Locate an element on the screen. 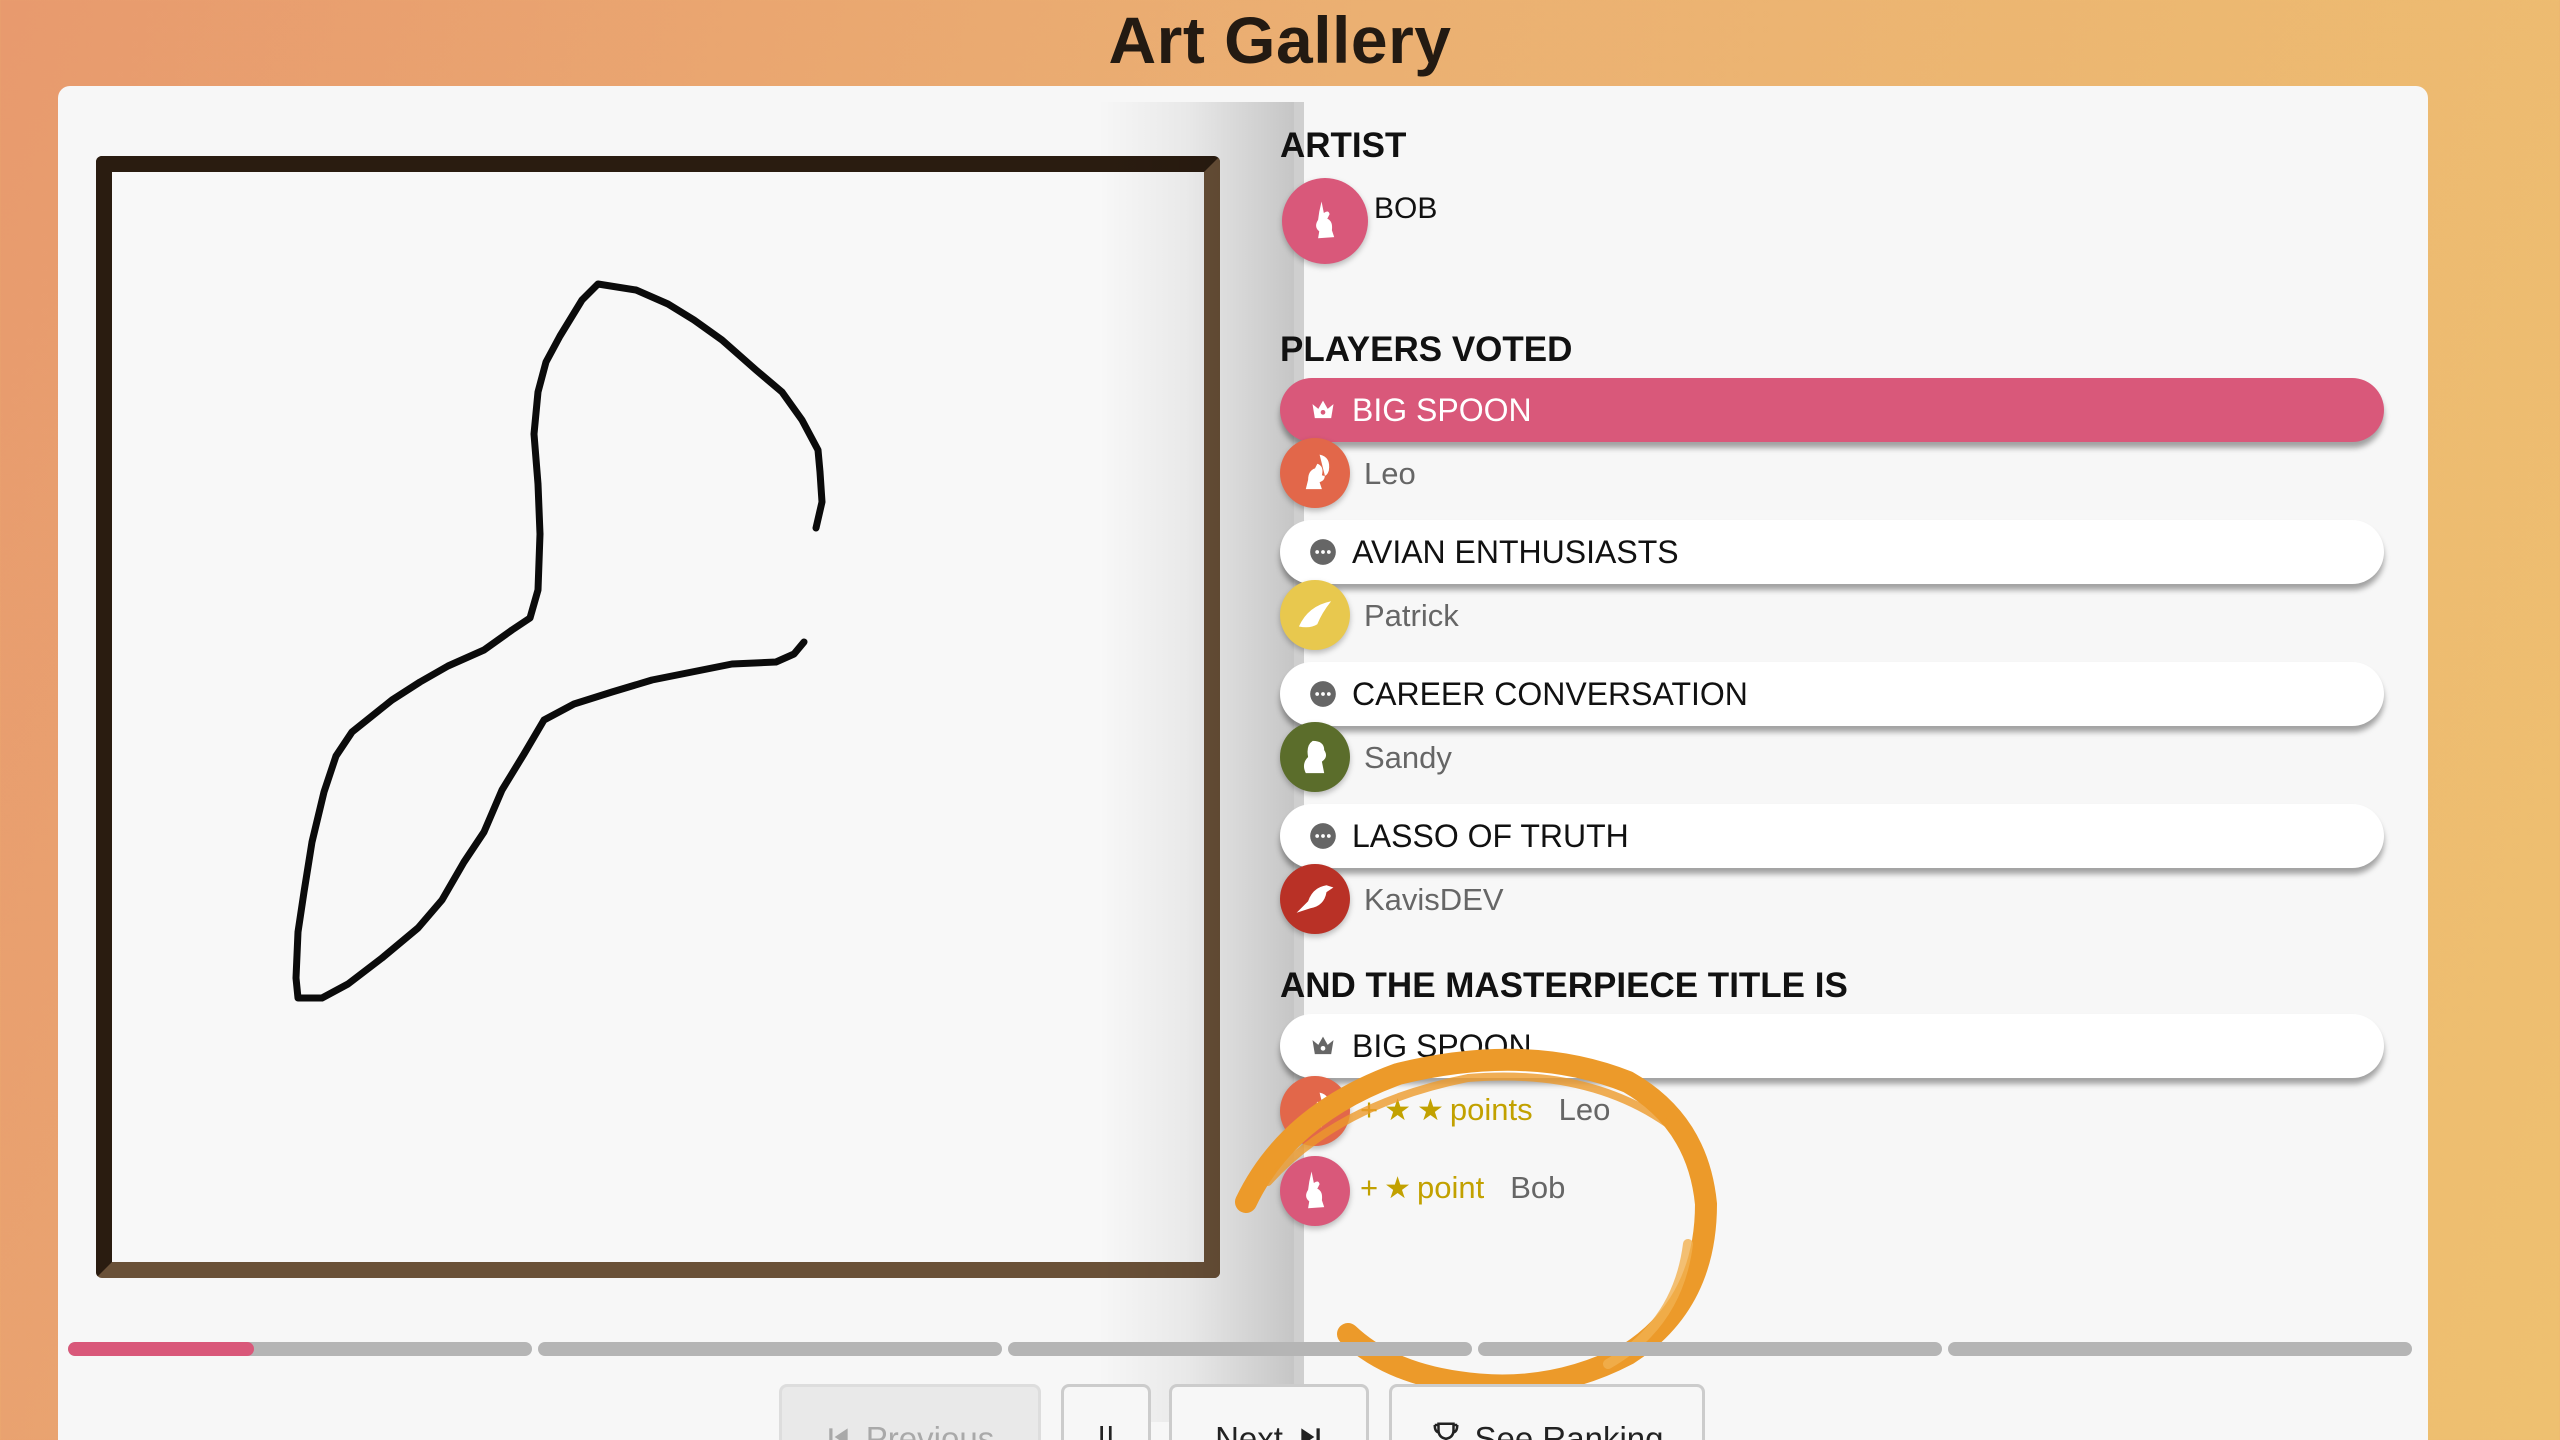 The width and height of the screenshot is (2560, 1440). vote-title: LASSO OF TRUTH is located at coordinates (1490, 835).